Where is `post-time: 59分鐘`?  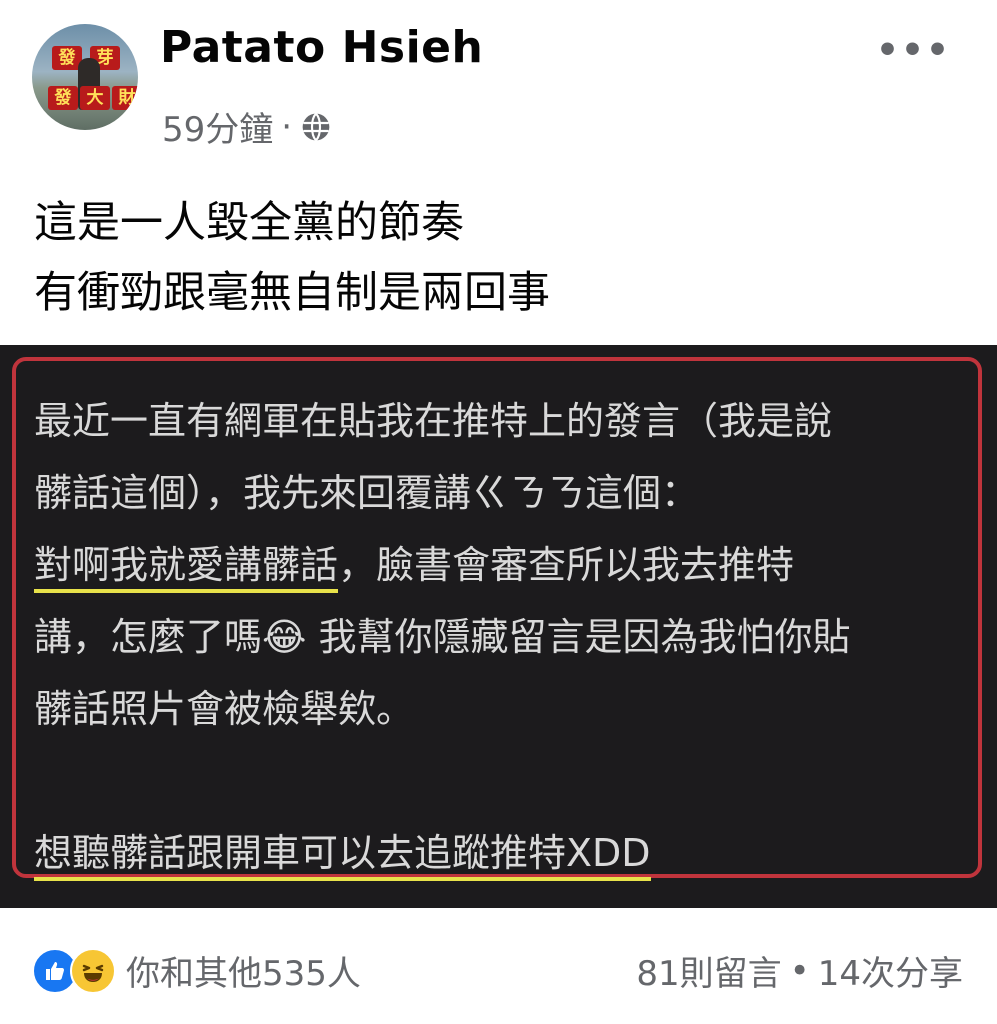
post-time: 59分鐘 is located at coordinates (217, 126).